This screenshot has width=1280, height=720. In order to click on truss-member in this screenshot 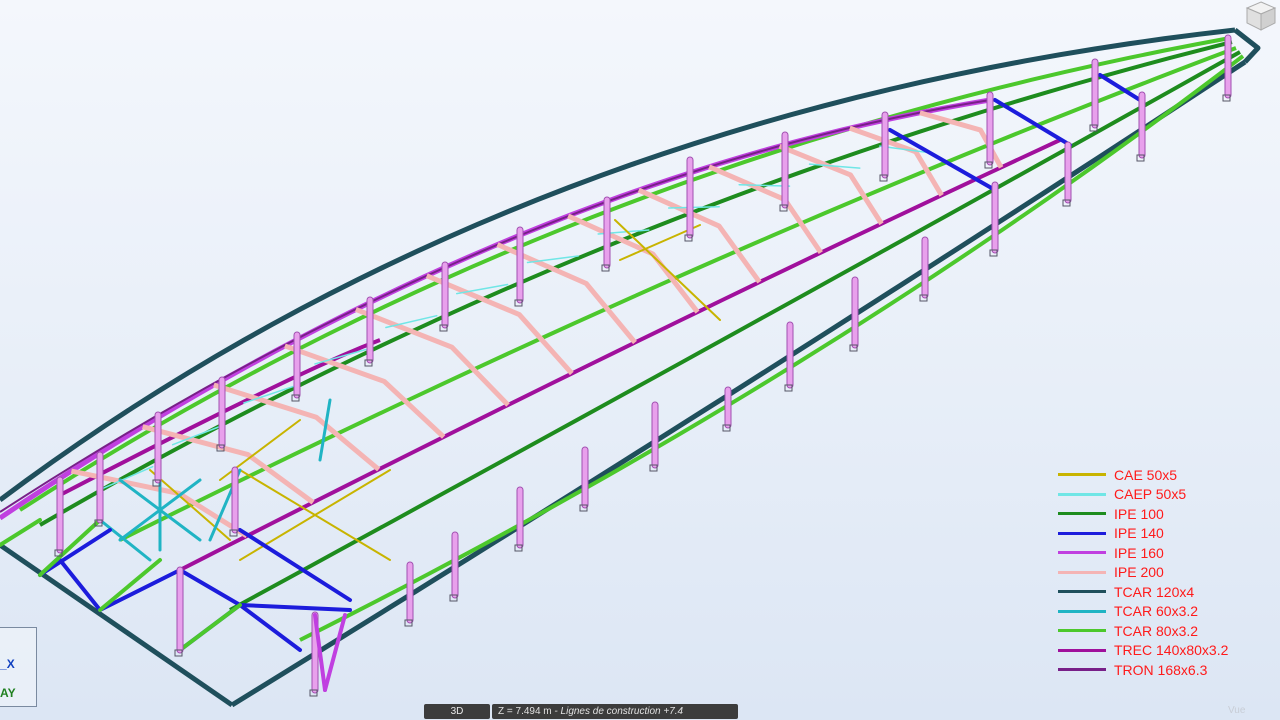, I will do `click(125, 540)`.